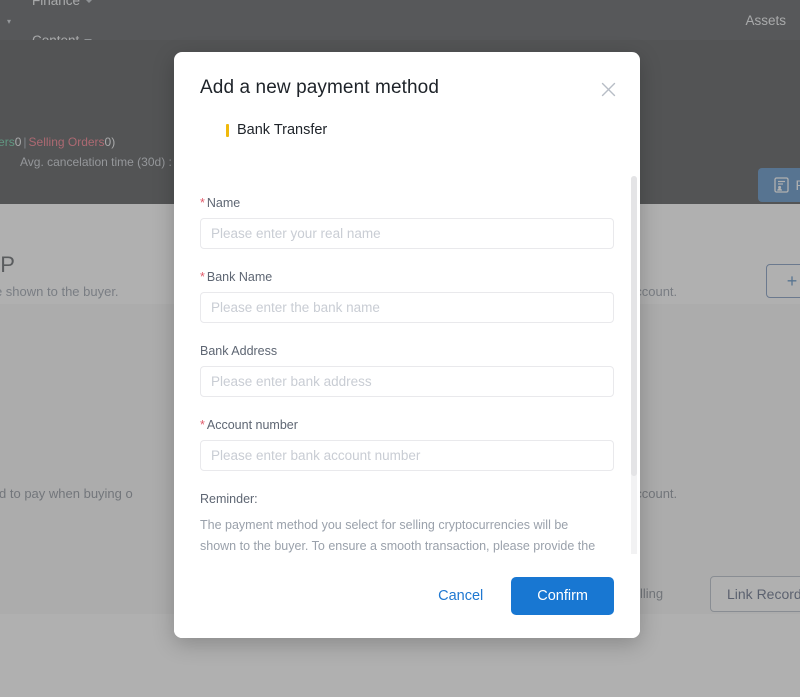  Describe the element at coordinates (223, 203) in the screenshot. I see `field-label-text: Name` at that location.